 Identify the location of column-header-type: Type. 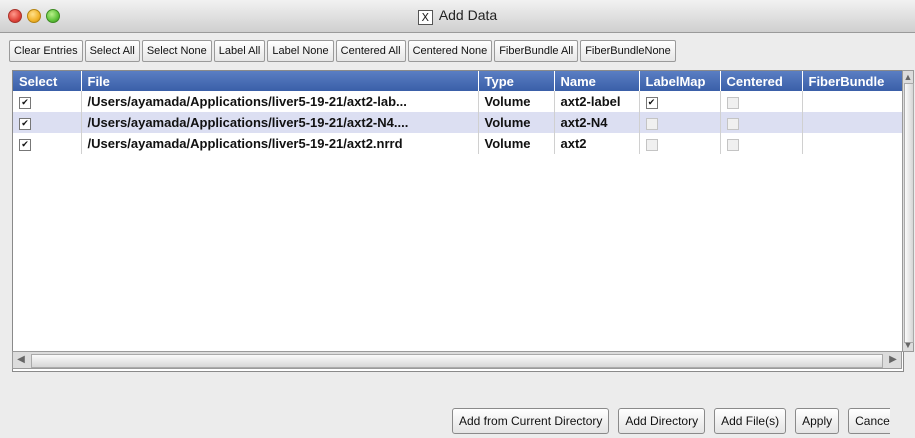
(516, 81).